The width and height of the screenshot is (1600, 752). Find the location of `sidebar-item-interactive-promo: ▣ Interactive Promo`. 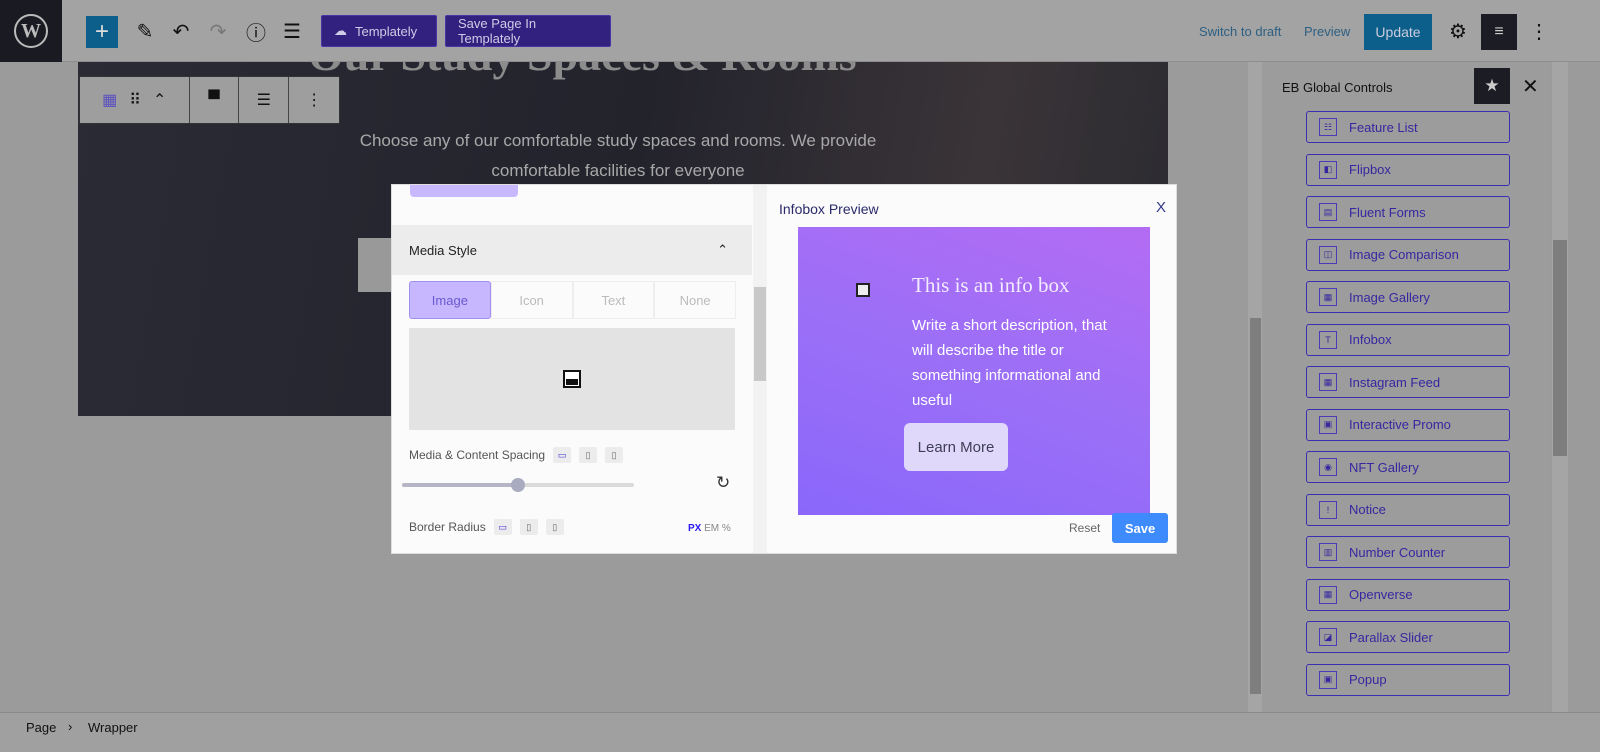

sidebar-item-interactive-promo: ▣ Interactive Promo is located at coordinates (1408, 424).